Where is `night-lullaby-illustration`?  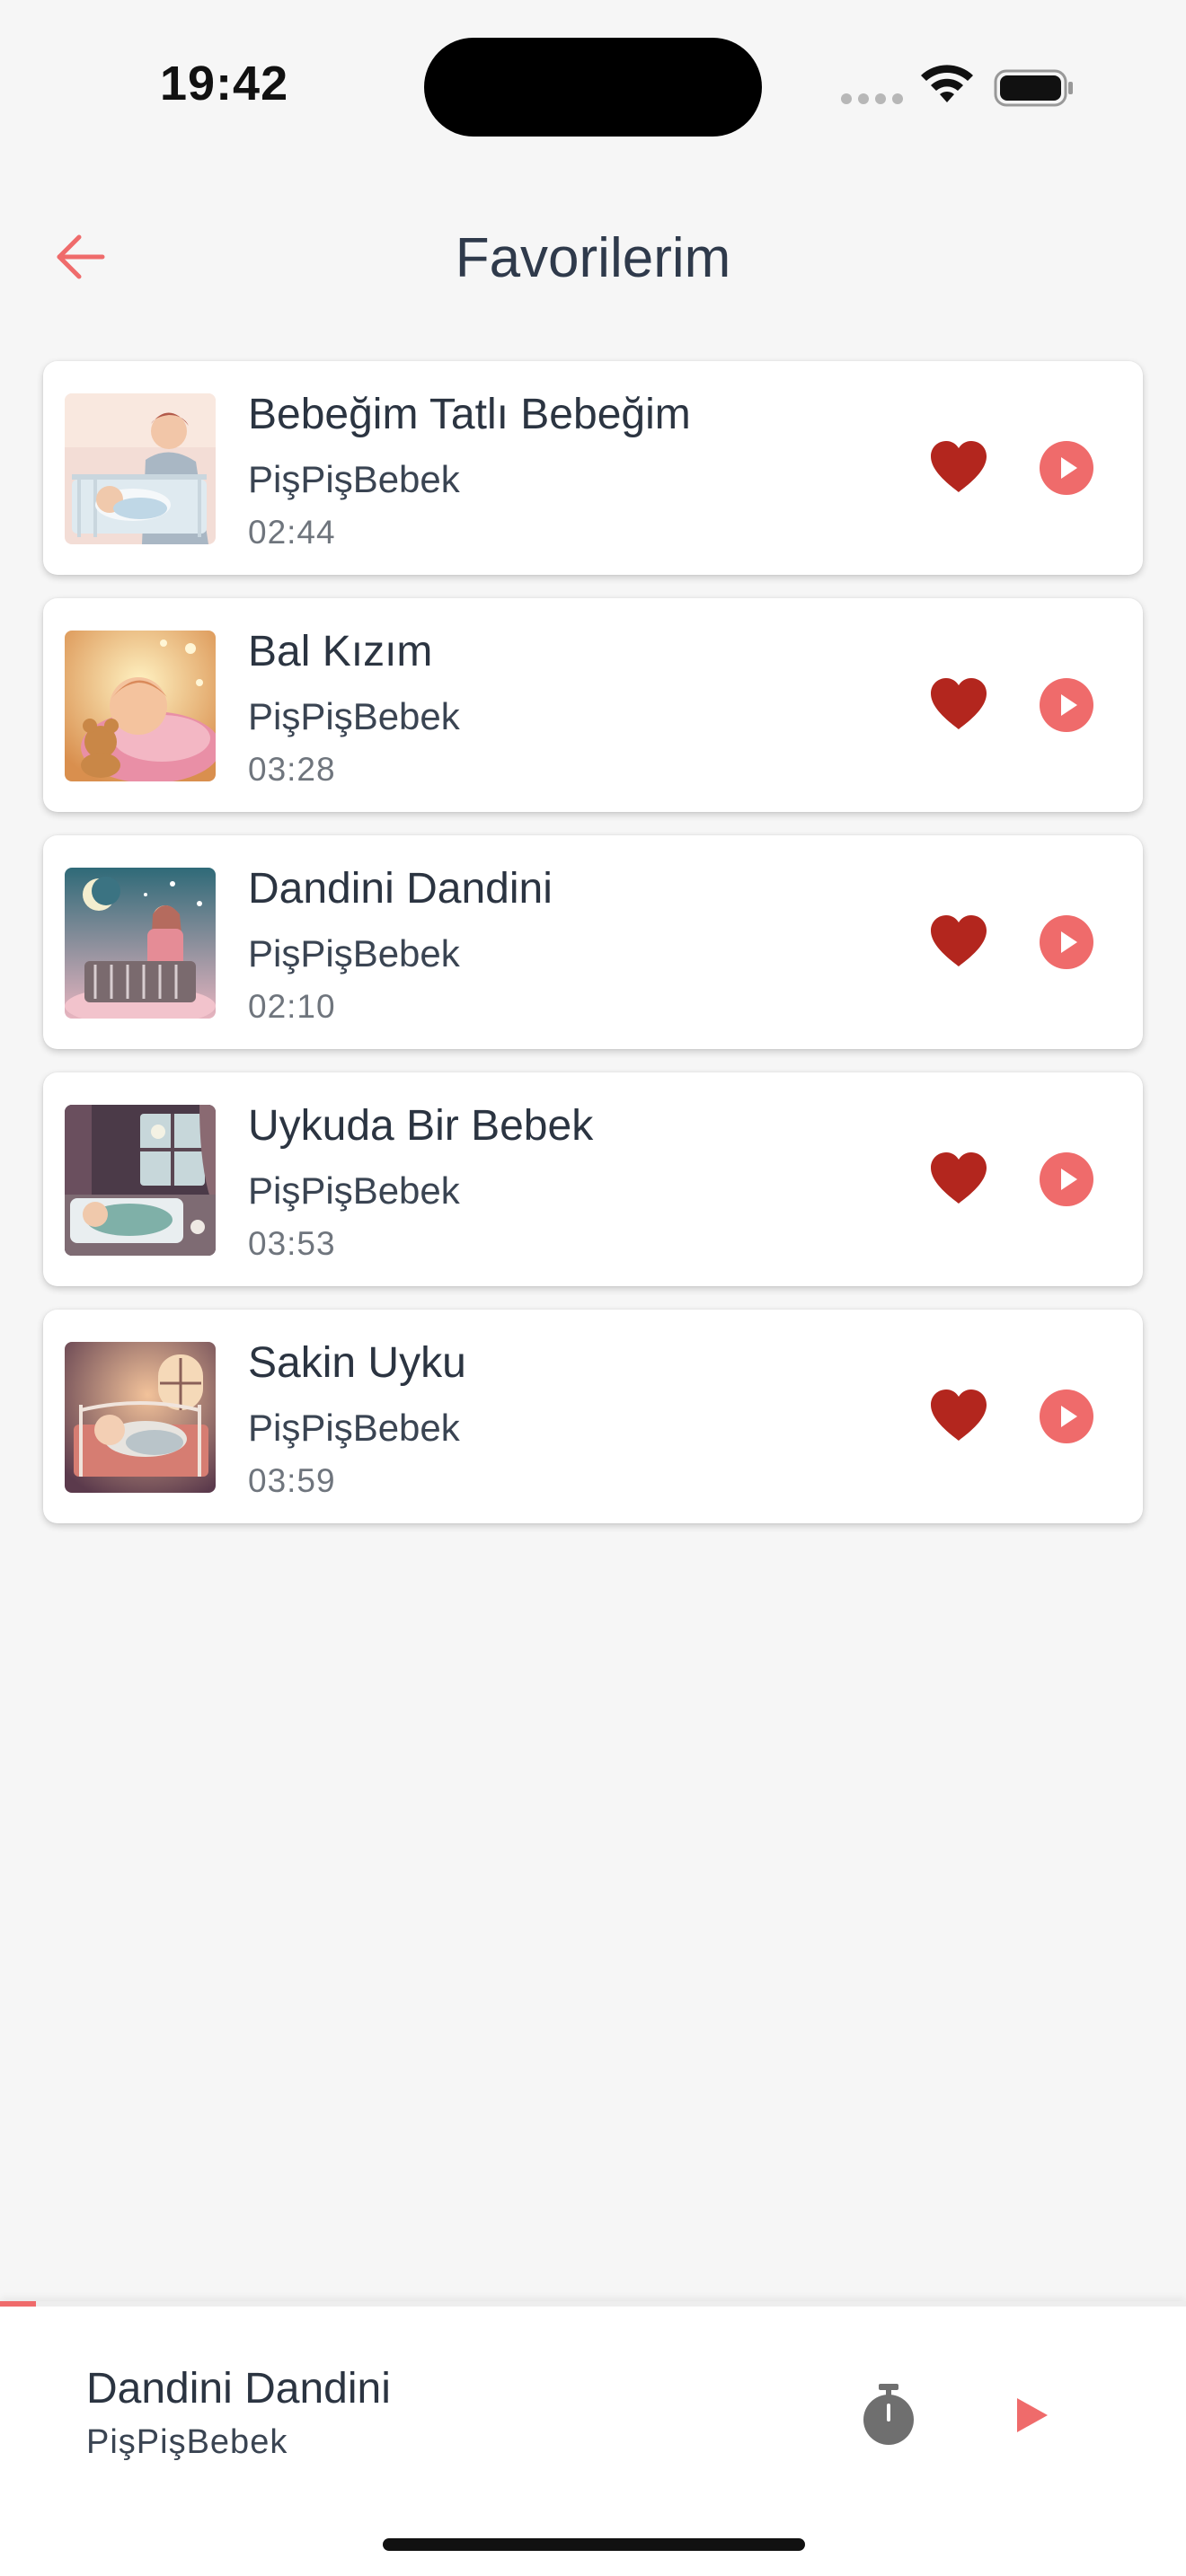 night-lullaby-illustration is located at coordinates (140, 943).